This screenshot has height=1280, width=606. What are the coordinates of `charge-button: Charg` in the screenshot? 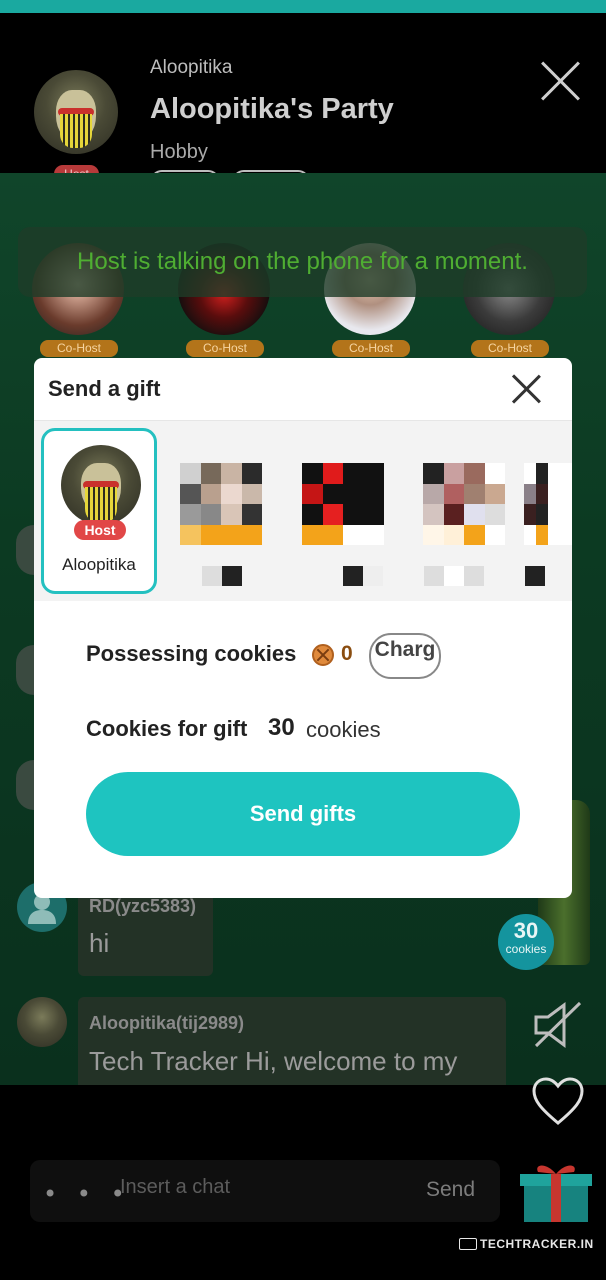 It's located at (405, 656).